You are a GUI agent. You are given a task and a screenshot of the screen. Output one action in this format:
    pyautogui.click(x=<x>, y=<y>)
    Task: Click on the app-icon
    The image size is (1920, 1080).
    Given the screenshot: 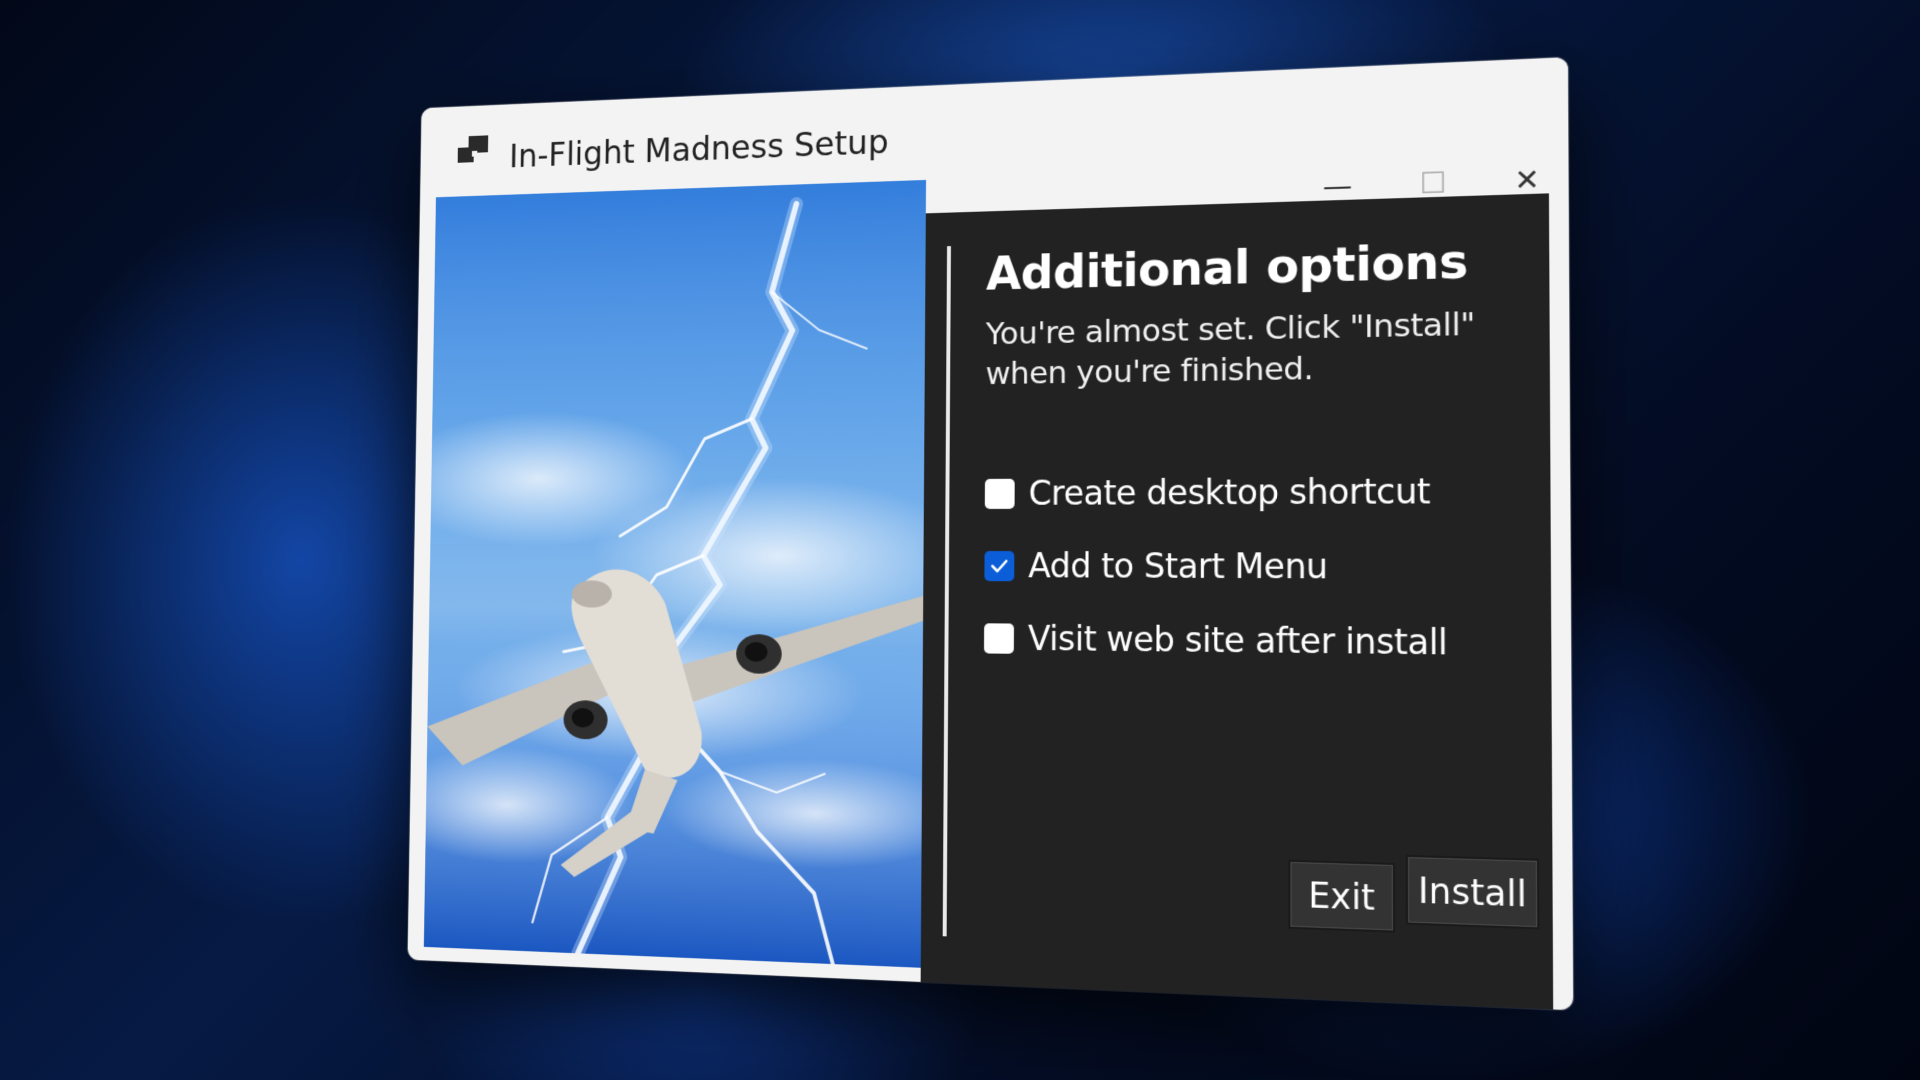 What is the action you would take?
    pyautogui.click(x=473, y=149)
    